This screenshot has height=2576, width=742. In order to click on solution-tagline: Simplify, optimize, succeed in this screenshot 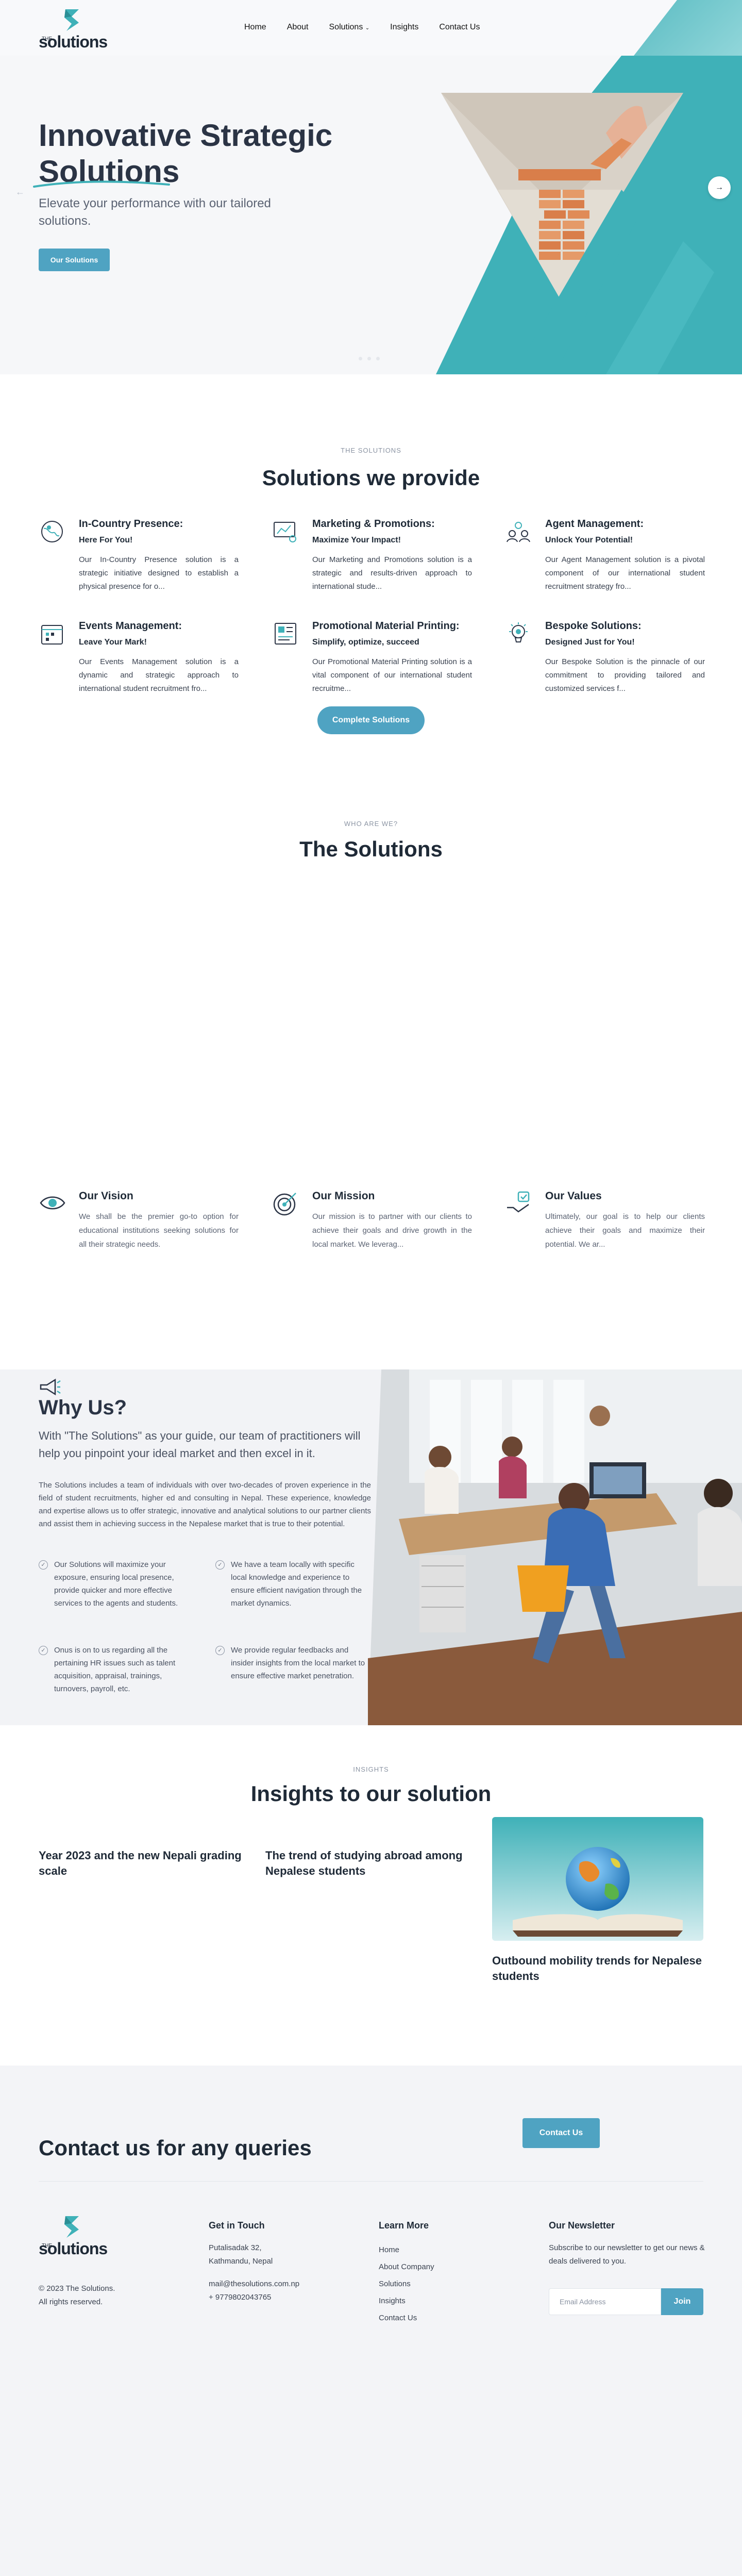, I will do `click(365, 643)`.